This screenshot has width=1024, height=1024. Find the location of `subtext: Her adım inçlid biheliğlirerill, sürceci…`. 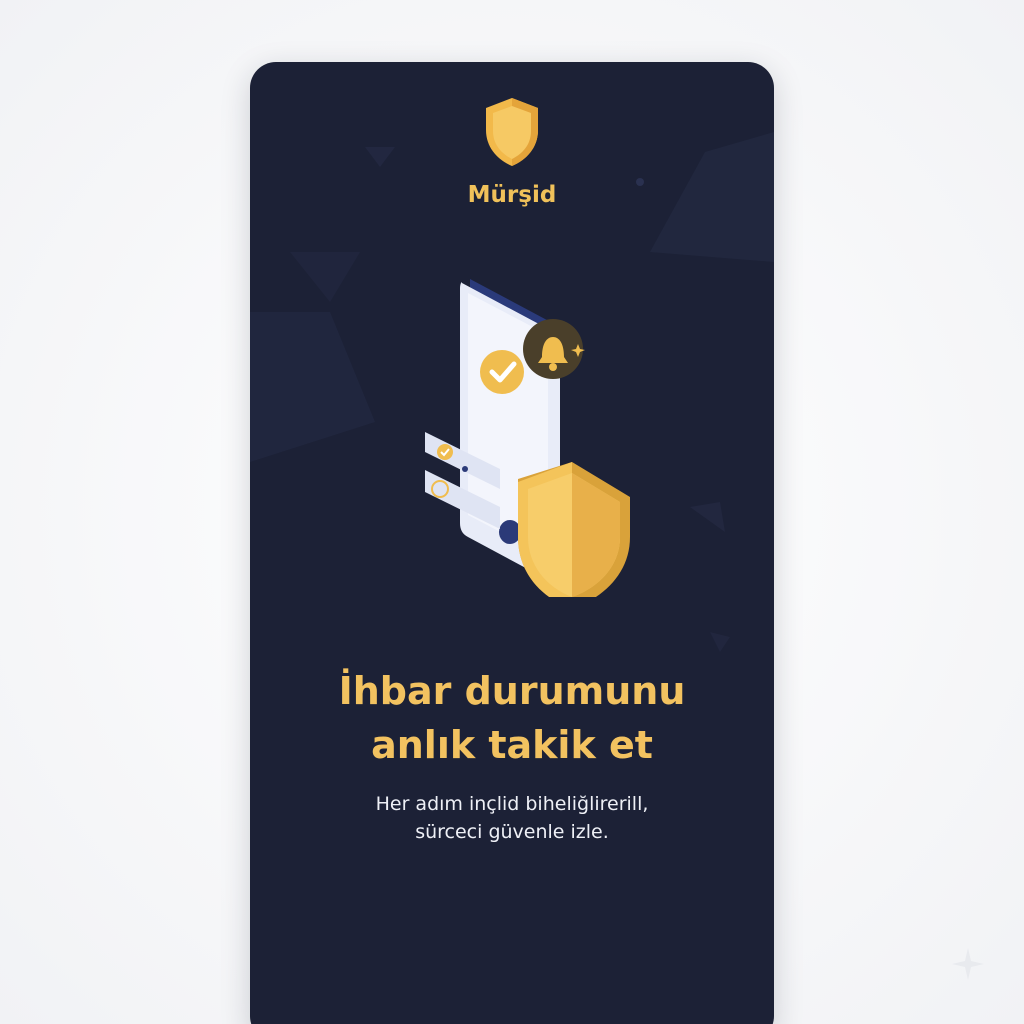

subtext: Her adım inçlid biheliğlirerill, sürceci… is located at coordinates (512, 818).